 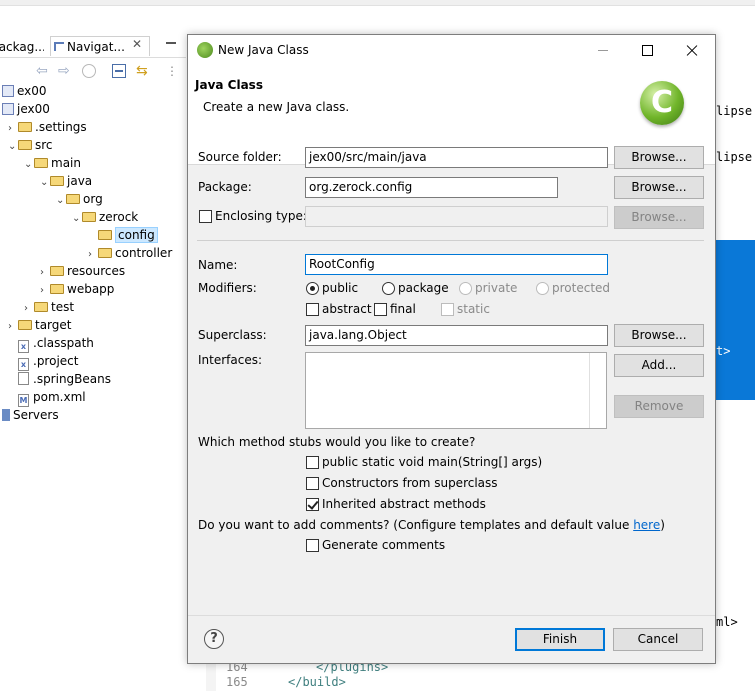 What do you see at coordinates (451, 50) in the screenshot?
I see `dialog-titlebar: New Java Class` at bounding box center [451, 50].